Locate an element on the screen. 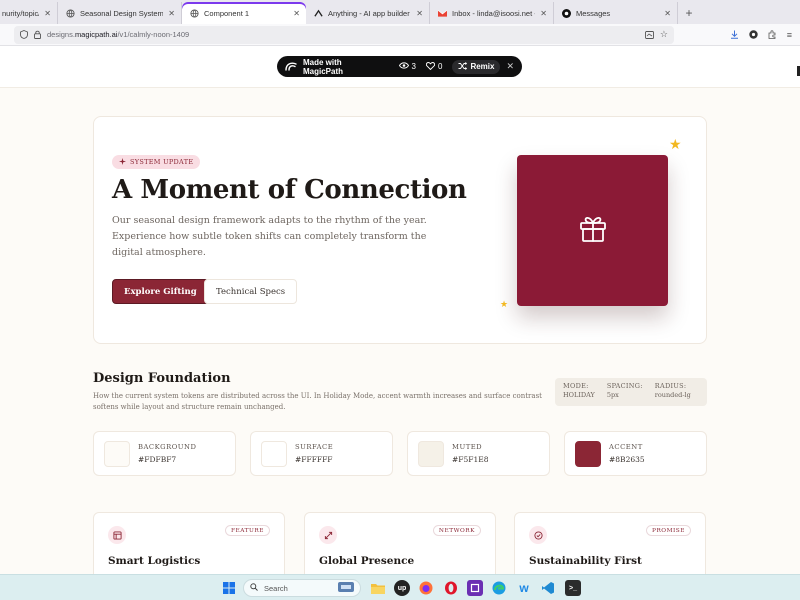 This screenshot has width=800, height=600. views-stat: 3 is located at coordinates (407, 66).